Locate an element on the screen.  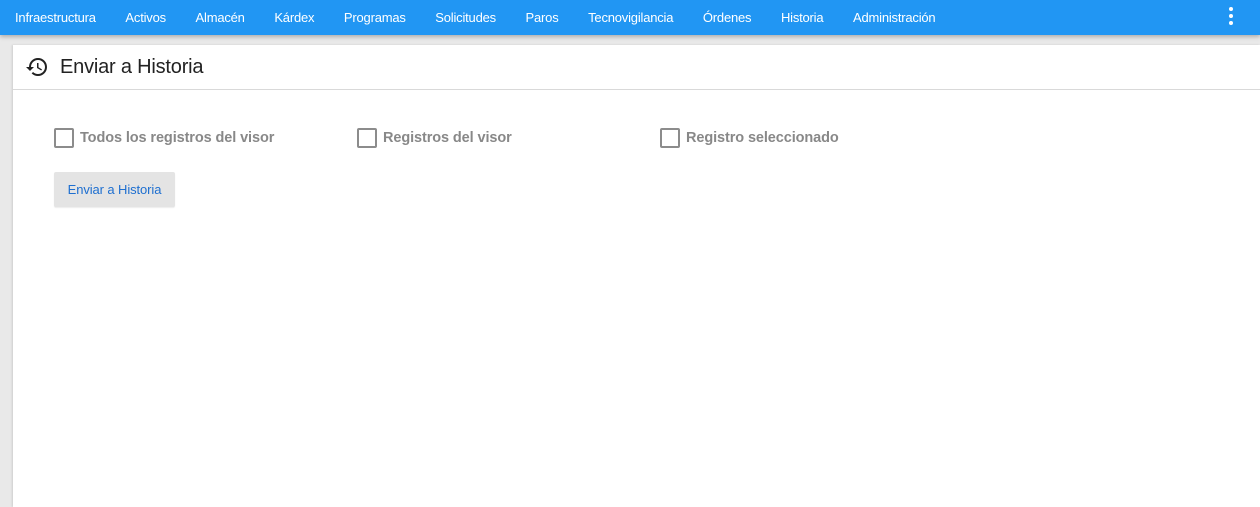
nav-item-tecnovigilancia: Tecnovigilancia is located at coordinates (630, 17).